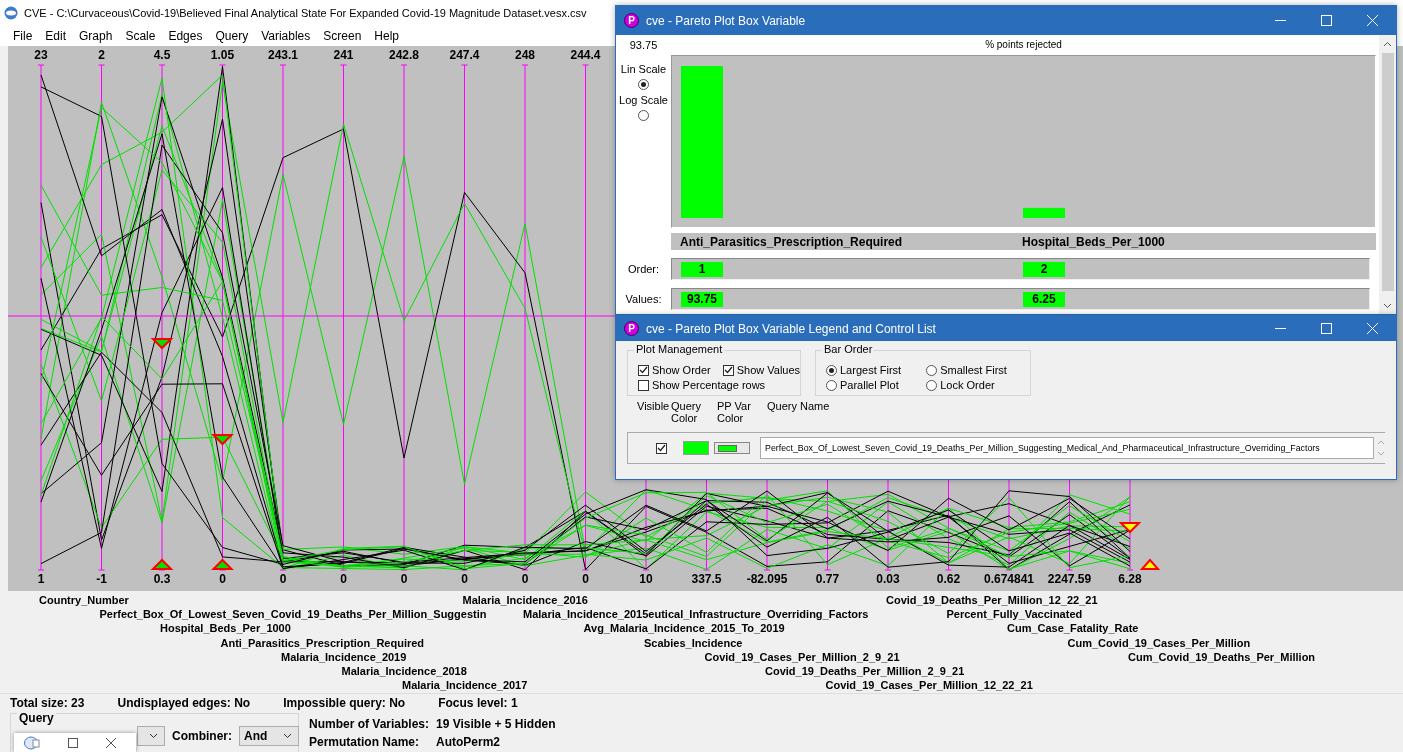 The image size is (1403, 752). I want to click on menu-item: Query, so click(232, 35).